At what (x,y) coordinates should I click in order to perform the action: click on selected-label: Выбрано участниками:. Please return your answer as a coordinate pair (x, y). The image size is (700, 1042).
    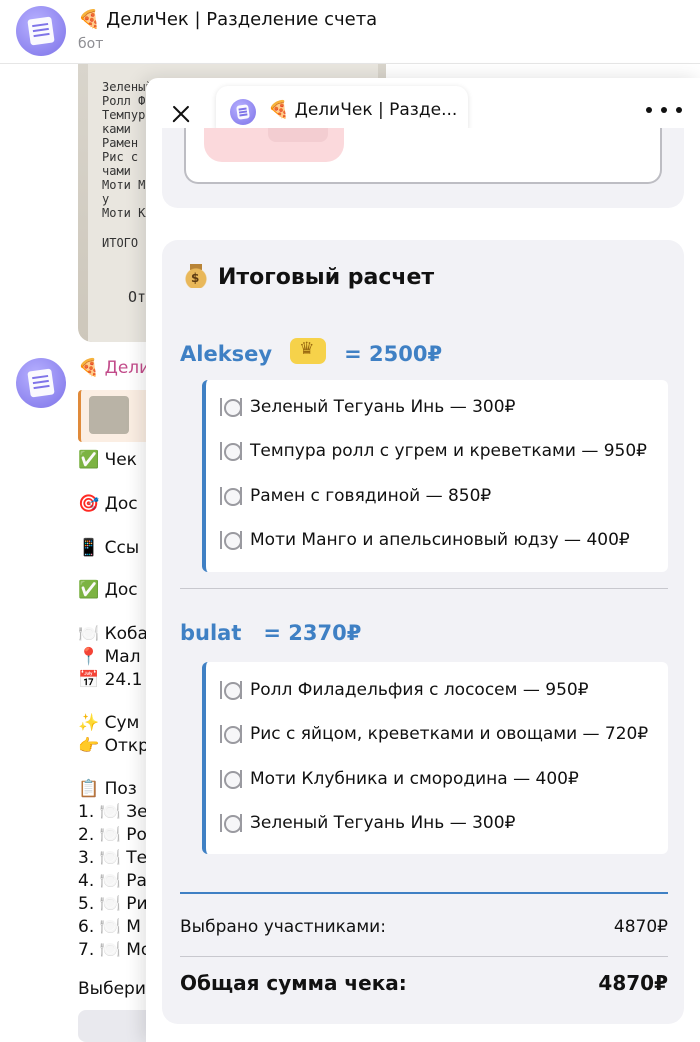
    Looking at the image, I should click on (283, 927).